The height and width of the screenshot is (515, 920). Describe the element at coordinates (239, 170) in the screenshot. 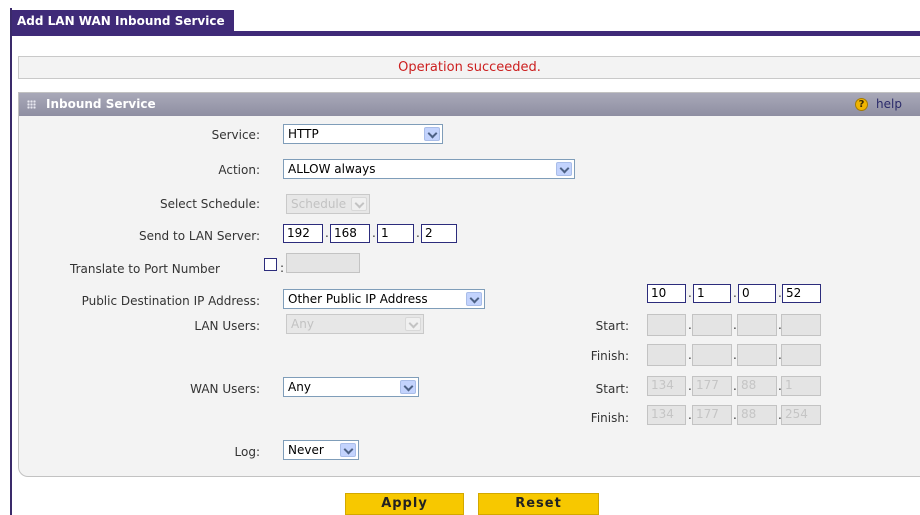

I see `action-label: Action:` at that location.